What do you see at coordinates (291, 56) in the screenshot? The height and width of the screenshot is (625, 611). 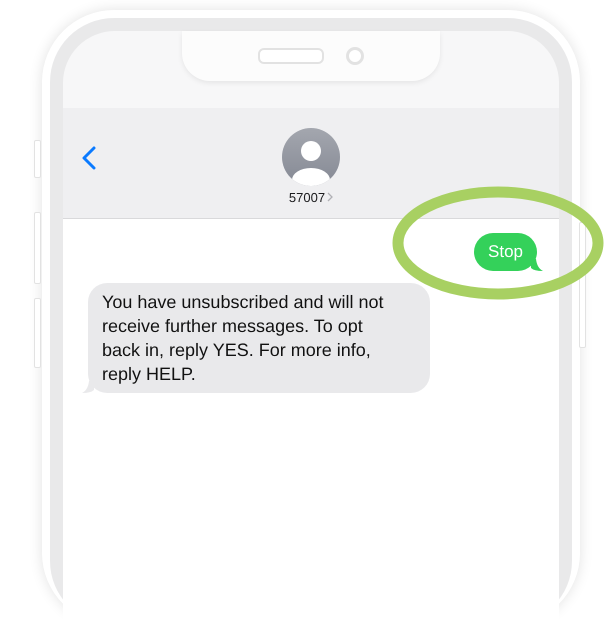 I see `speaker` at bounding box center [291, 56].